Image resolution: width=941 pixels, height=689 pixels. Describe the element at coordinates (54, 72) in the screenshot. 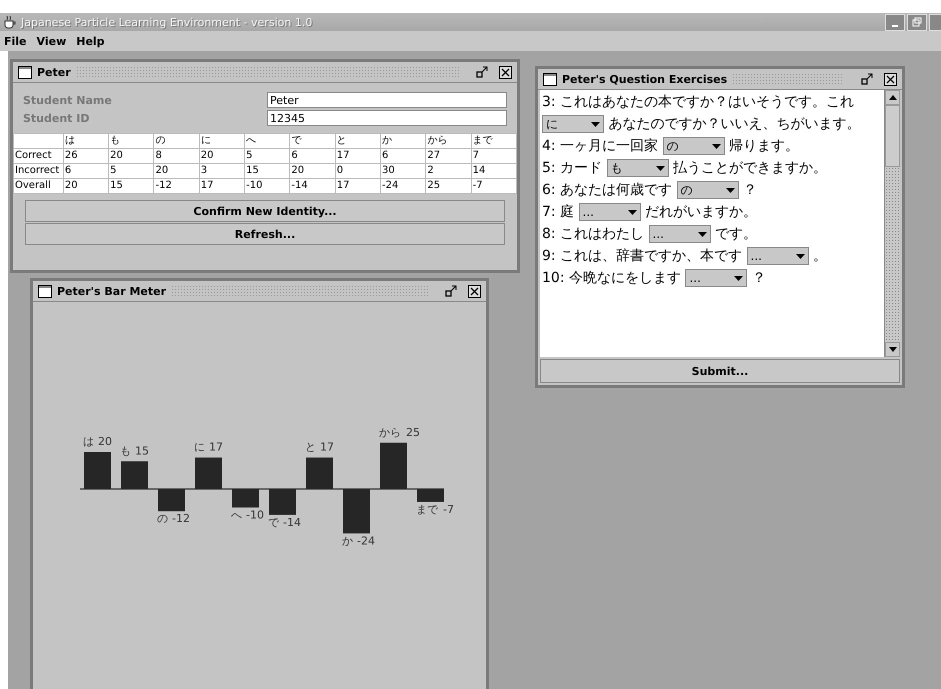

I see `frame-title: Peter` at that location.